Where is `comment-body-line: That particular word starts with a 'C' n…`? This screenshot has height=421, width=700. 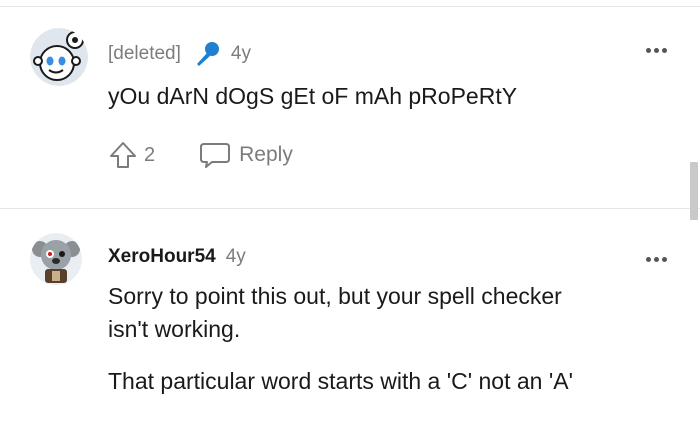 comment-body-line: That particular word starts with a 'C' n… is located at coordinates (340, 381).